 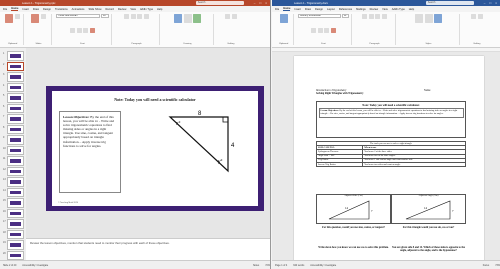 I want to click on slide-thumbnail: 14, so click(x=13, y=192).